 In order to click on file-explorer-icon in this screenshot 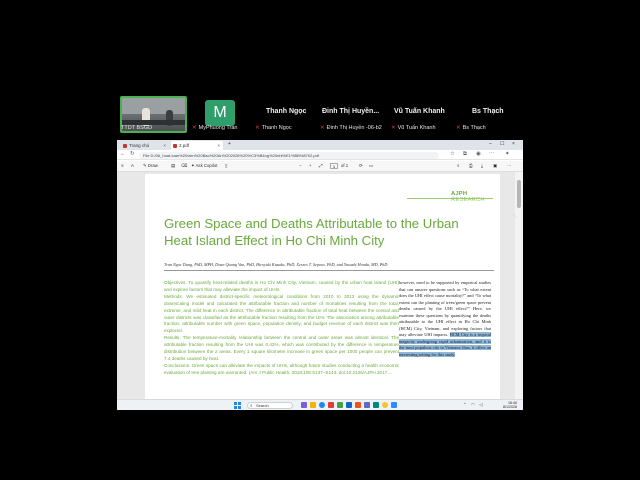, I will do `click(313, 405)`.